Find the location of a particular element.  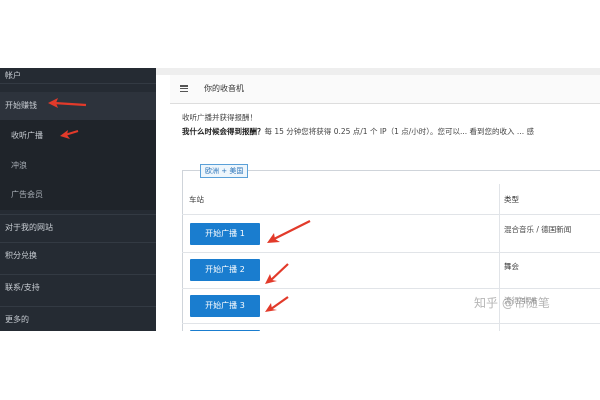

start-broadcast-3-button: 开始广播 3 is located at coordinates (225, 306).